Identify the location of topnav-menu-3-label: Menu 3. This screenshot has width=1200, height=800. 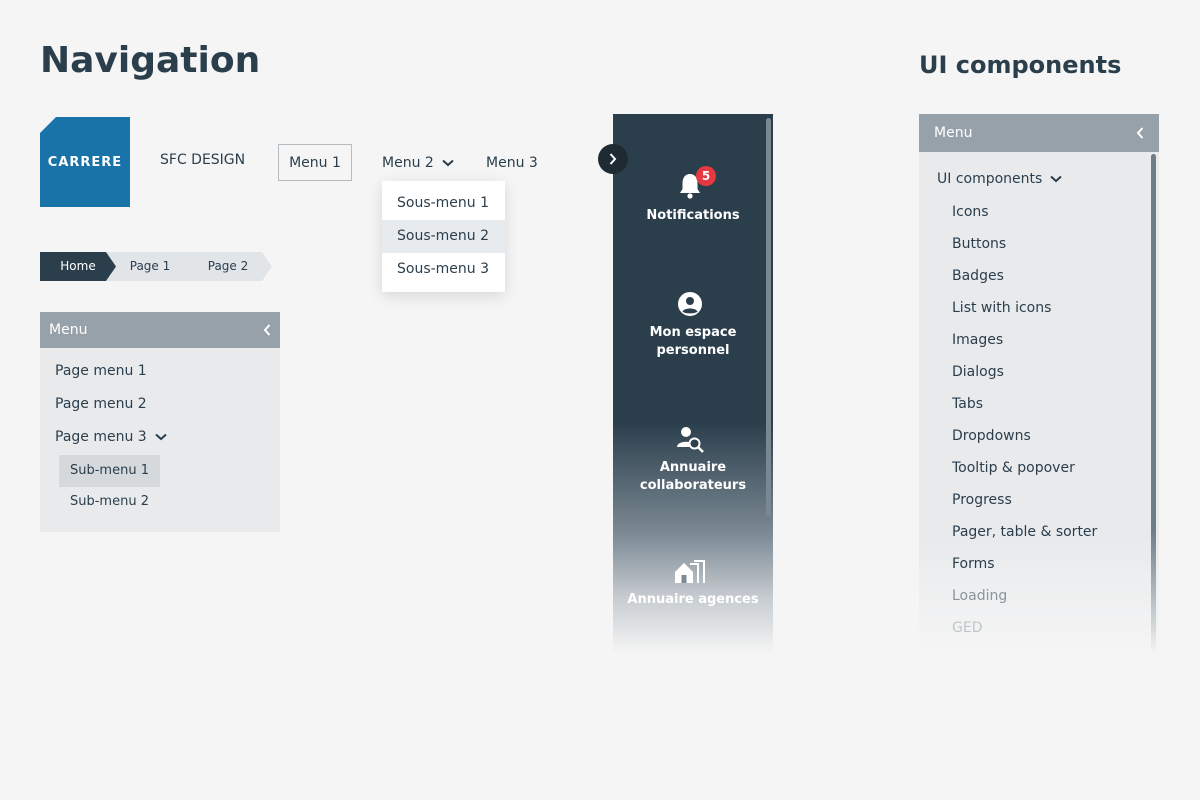
(512, 162).